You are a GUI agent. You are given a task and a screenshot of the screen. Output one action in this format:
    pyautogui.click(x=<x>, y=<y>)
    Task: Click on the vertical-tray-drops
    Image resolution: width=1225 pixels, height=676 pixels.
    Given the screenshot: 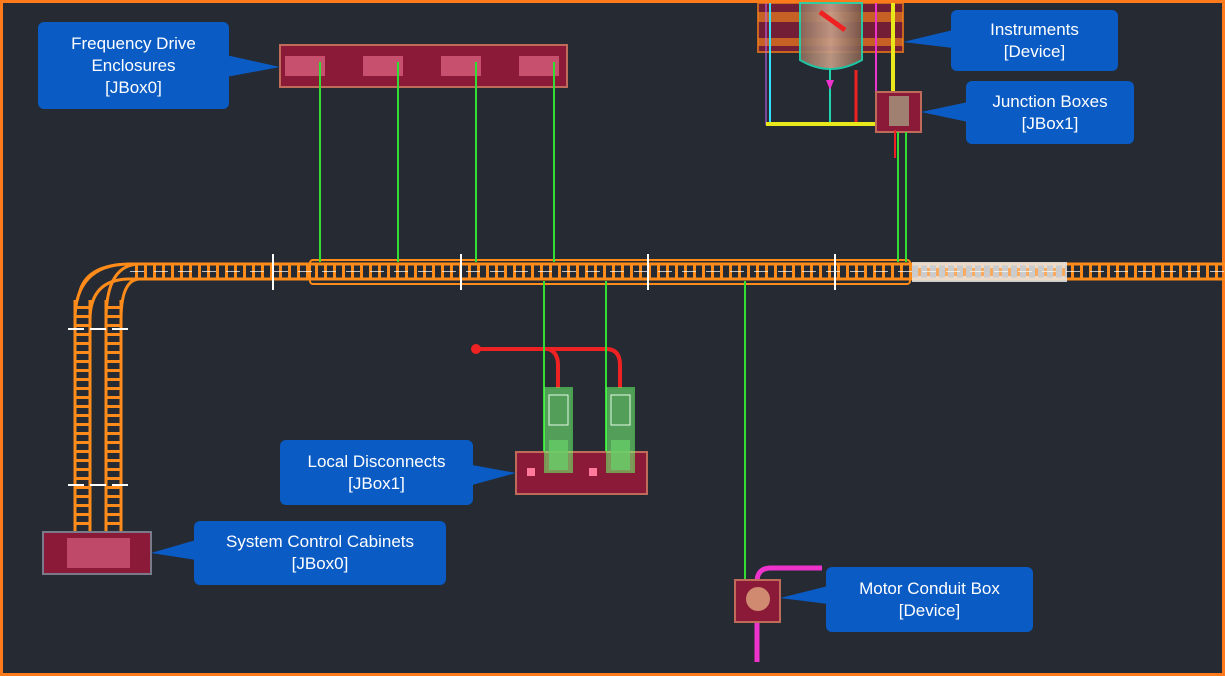 What is the action you would take?
    pyautogui.click(x=98, y=420)
    